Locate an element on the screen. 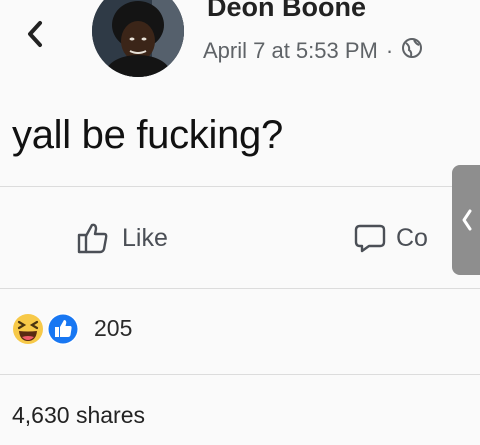 This screenshot has width=480, height=445. like-icon is located at coordinates (63, 329).